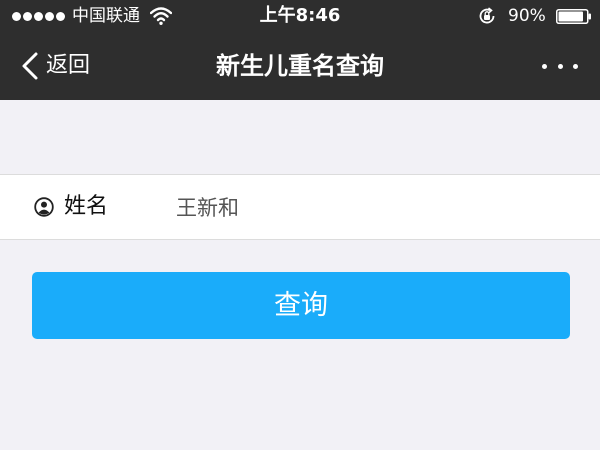 The image size is (600, 450). What do you see at coordinates (300, 16) in the screenshot?
I see `status-bar: 中国联通 上午8:46 90%` at bounding box center [300, 16].